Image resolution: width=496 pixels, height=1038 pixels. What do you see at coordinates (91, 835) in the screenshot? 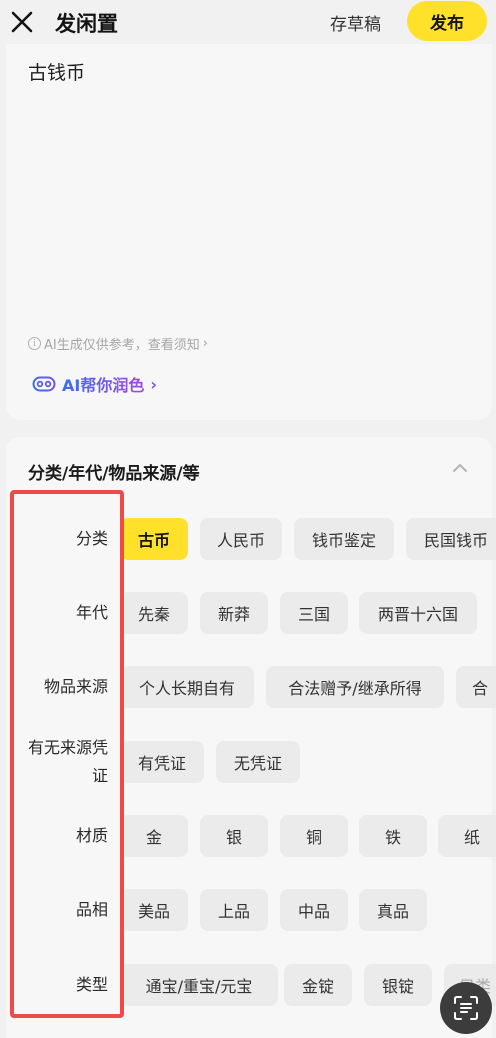
I see `attr-label: 材质` at bounding box center [91, 835].